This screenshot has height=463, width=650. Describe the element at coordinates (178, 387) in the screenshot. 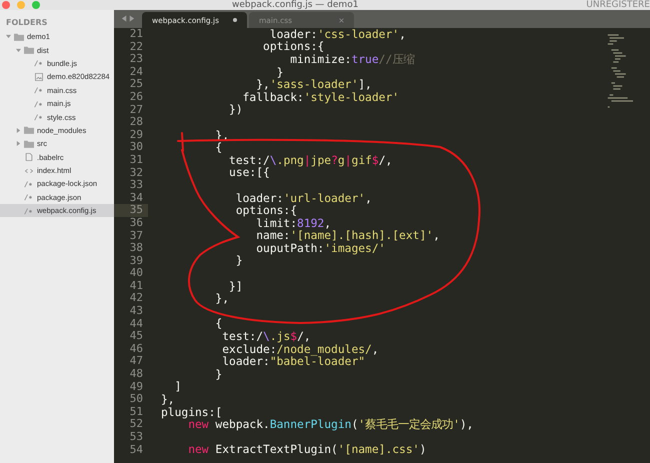

I see `code-line: ]` at that location.